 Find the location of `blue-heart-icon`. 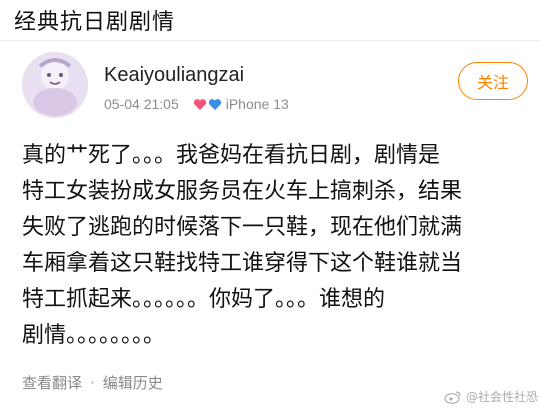

blue-heart-icon is located at coordinates (214, 104).